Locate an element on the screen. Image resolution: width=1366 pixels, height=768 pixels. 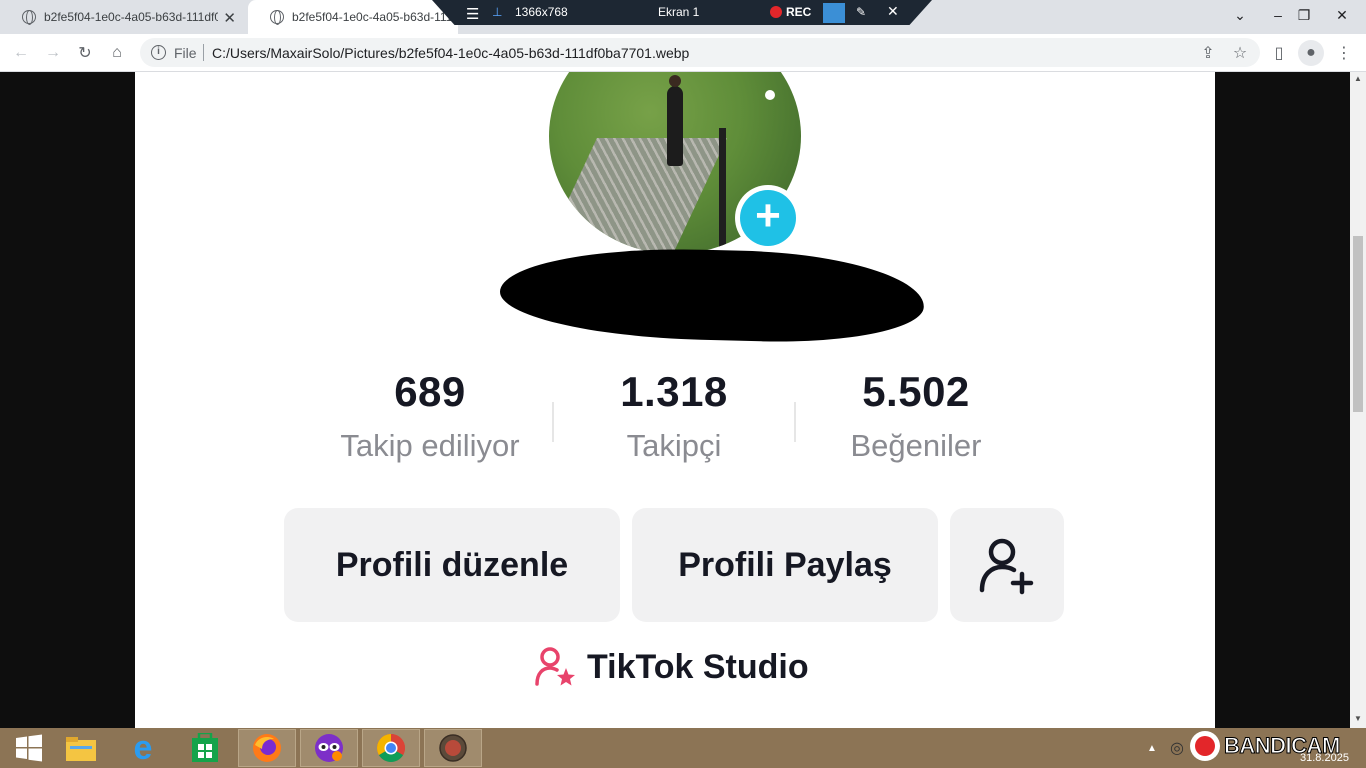
windows-taskbar: e ▲ ◎ BANDICAM 31.8.2025 is located at coordinates (683, 748).